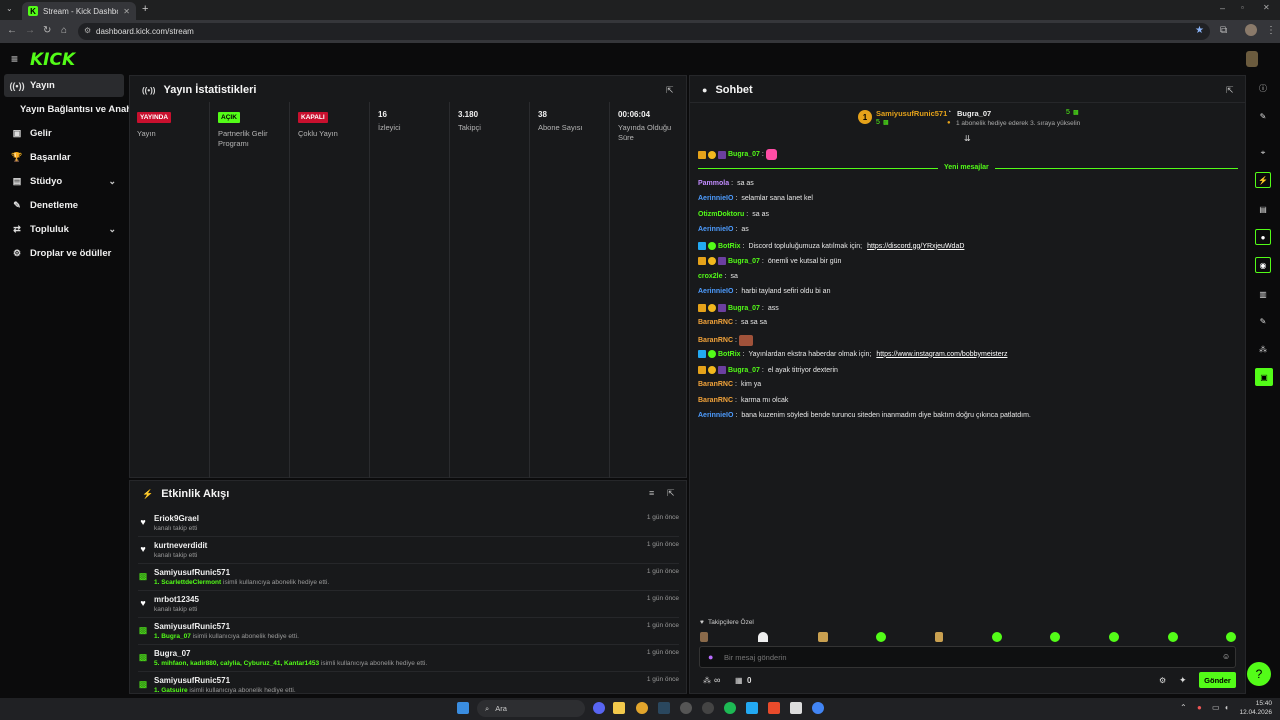  What do you see at coordinates (87, 30) in the screenshot?
I see `site-info-icon: ⚙` at bounding box center [87, 30].